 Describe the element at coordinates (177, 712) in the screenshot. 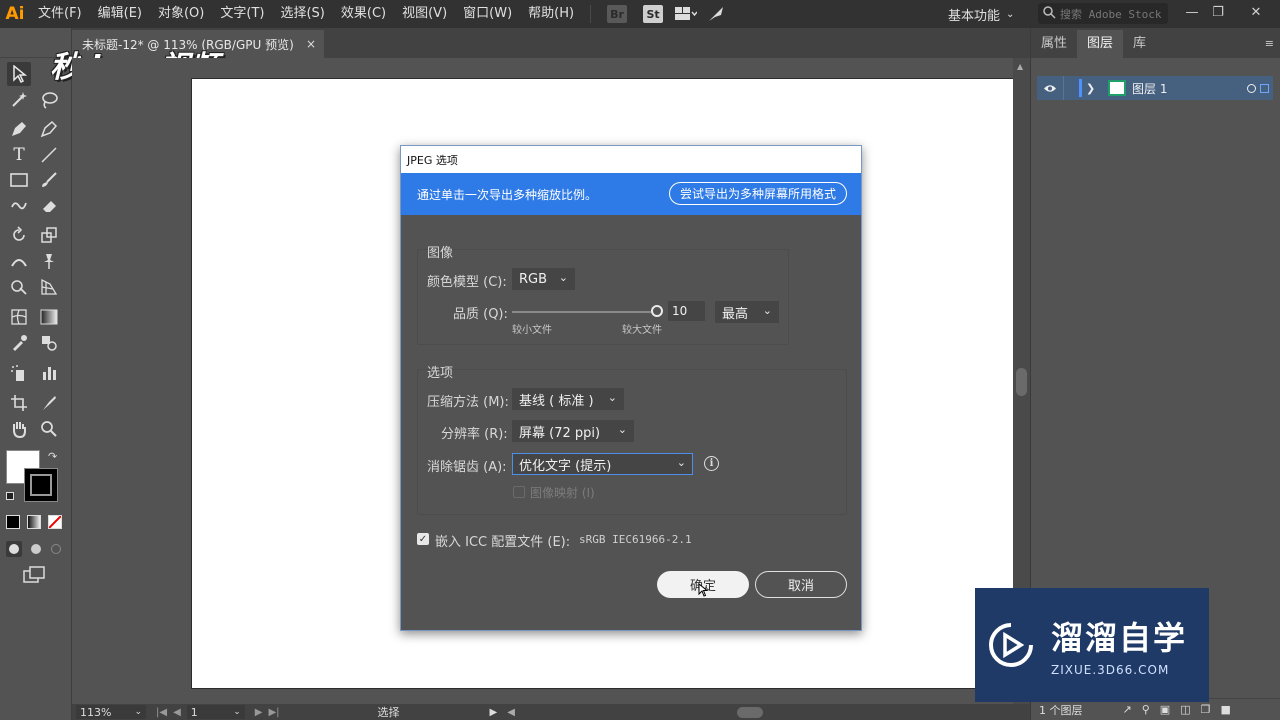

I see `prev-page-icon: ◀` at that location.